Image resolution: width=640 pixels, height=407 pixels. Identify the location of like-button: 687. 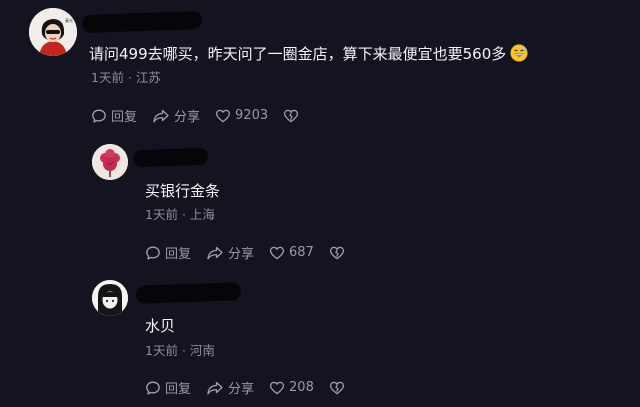
(291, 253).